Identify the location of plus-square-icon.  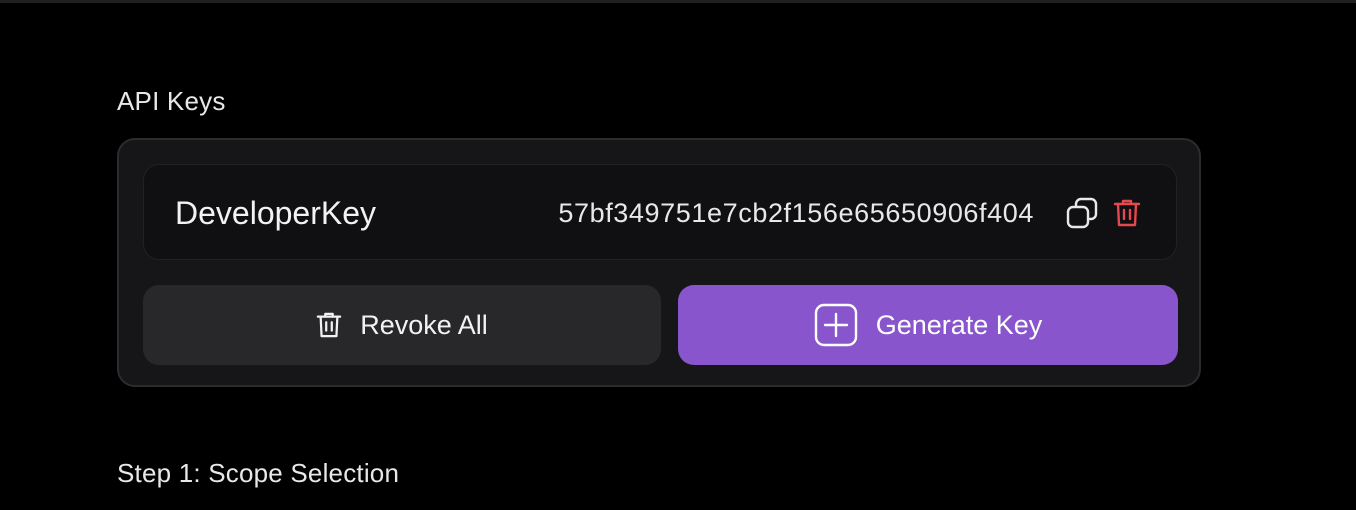
(835, 325).